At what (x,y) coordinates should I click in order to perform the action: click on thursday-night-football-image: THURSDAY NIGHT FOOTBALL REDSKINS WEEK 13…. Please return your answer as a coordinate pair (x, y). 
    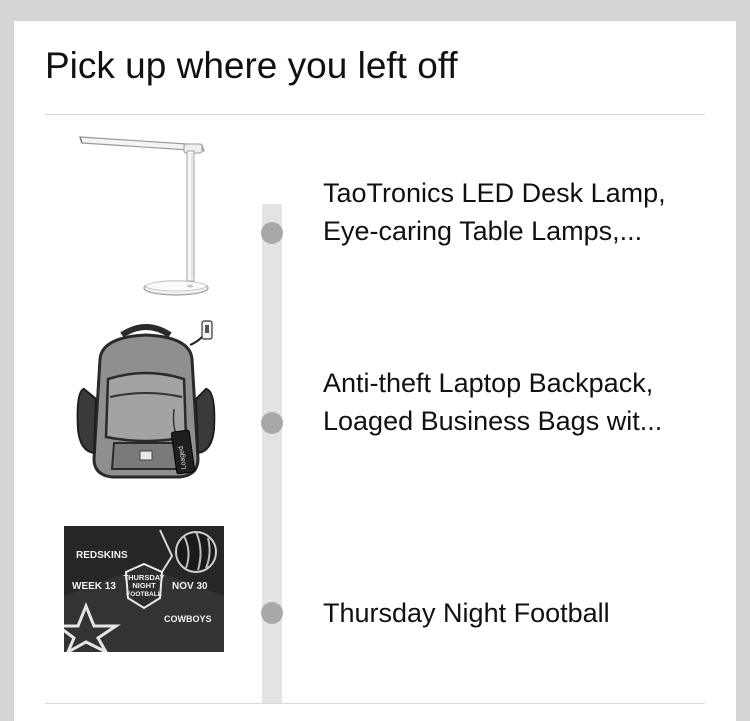
    Looking at the image, I should click on (144, 589).